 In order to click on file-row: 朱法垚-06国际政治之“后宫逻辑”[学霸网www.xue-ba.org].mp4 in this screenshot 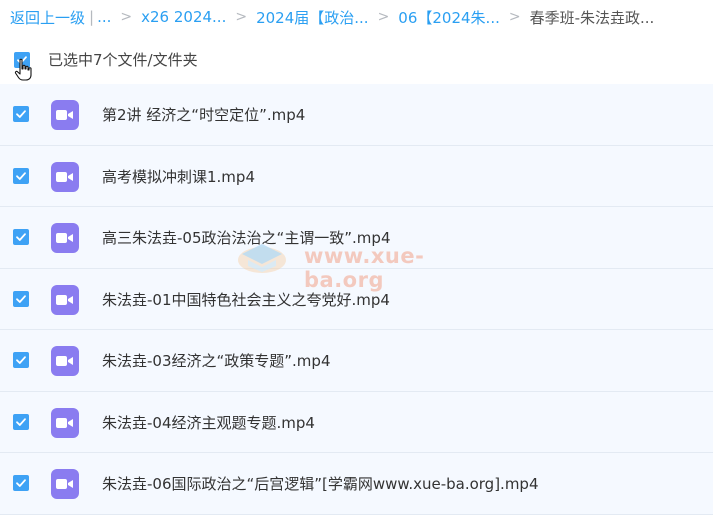, I will do `click(356, 484)`.